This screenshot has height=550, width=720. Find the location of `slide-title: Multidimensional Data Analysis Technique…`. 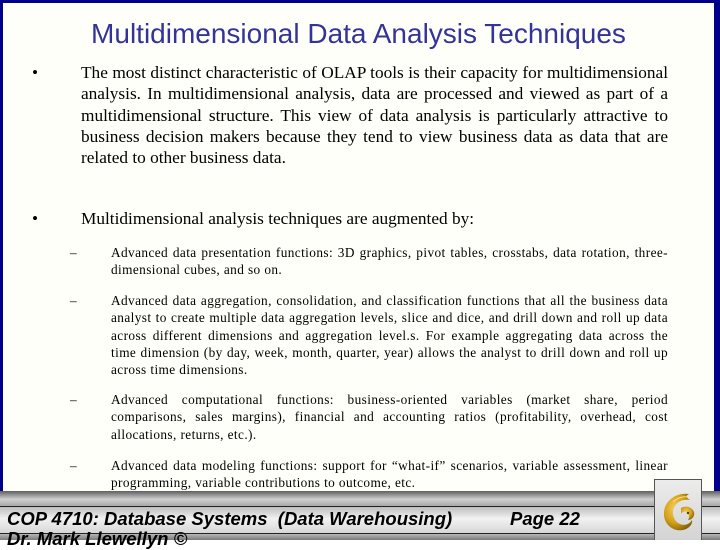

slide-title: Multidimensional Data Analysis Technique… is located at coordinates (358, 33).